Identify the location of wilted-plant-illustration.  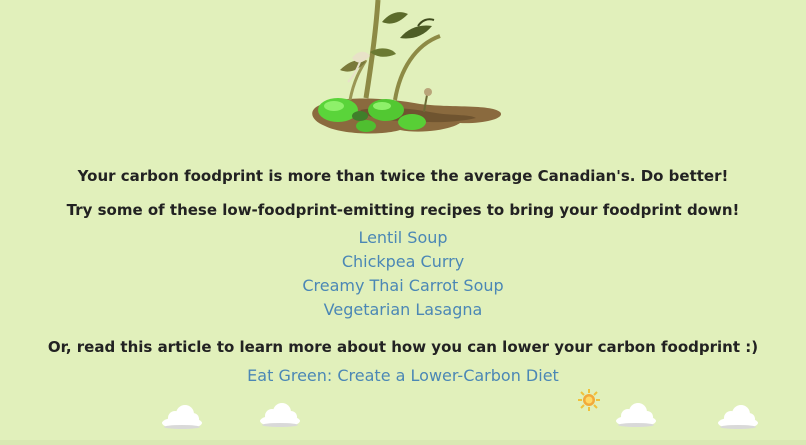
(405, 75).